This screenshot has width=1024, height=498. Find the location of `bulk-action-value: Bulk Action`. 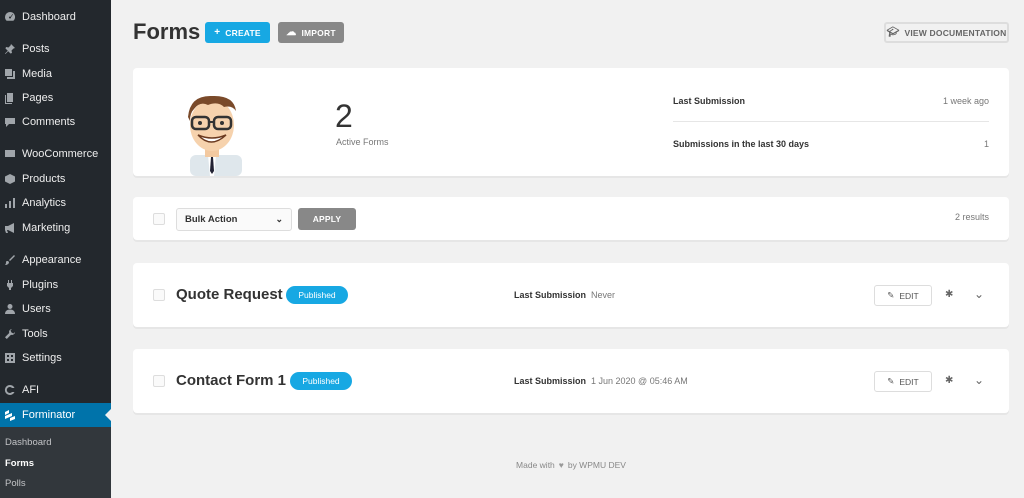

bulk-action-value: Bulk Action is located at coordinates (211, 219).